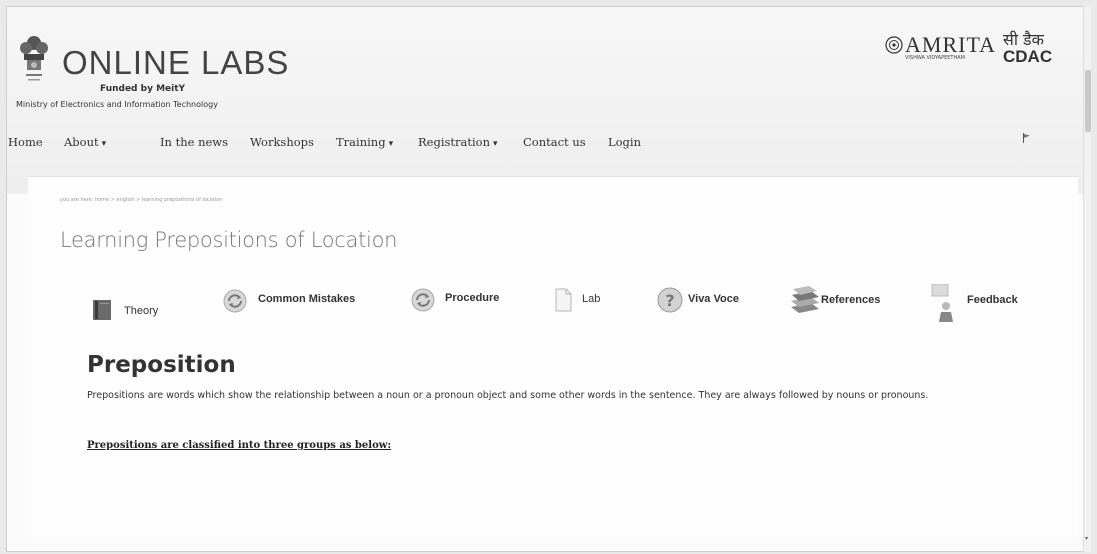 The height and width of the screenshot is (554, 1097). I want to click on scroll-thumb, so click(1088, 101).